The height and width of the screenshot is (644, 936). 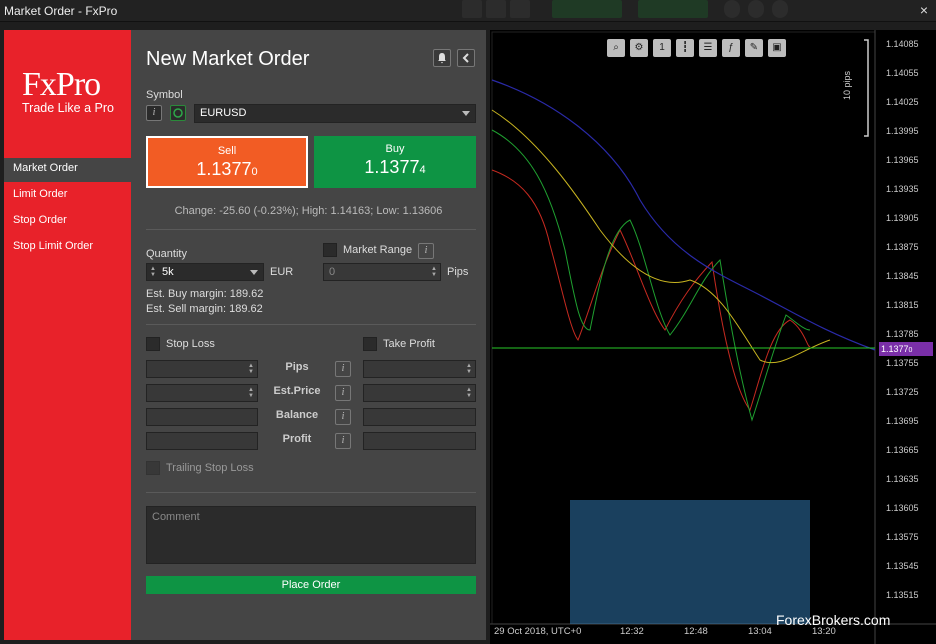 What do you see at coordinates (902, 537) in the screenshot?
I see `price-tick: 1.13575` at bounding box center [902, 537].